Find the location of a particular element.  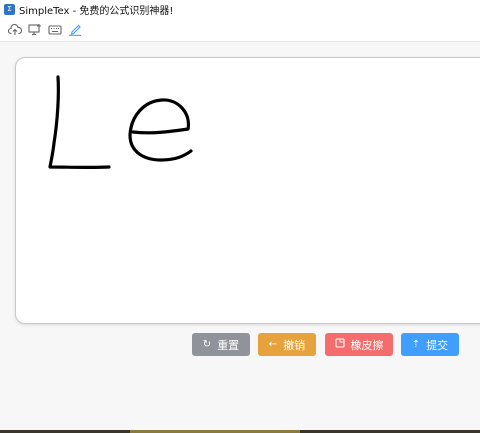

eraser-icon is located at coordinates (339, 344).